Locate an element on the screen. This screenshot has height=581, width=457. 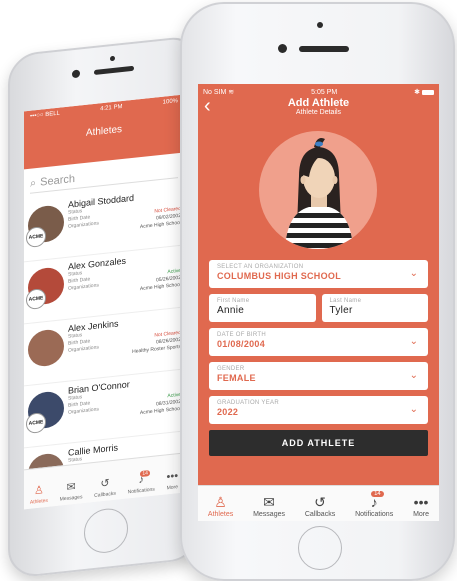
organization-value: COLUMBUS HIGH SCHOOL is located at coordinates (279, 276).